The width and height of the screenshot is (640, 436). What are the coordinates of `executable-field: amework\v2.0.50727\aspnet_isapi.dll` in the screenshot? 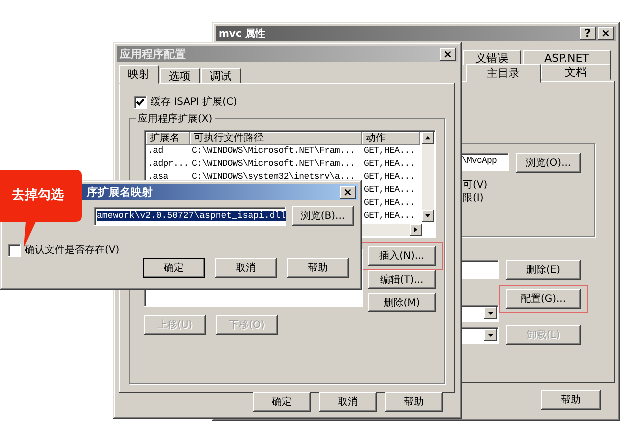 It's located at (190, 216).